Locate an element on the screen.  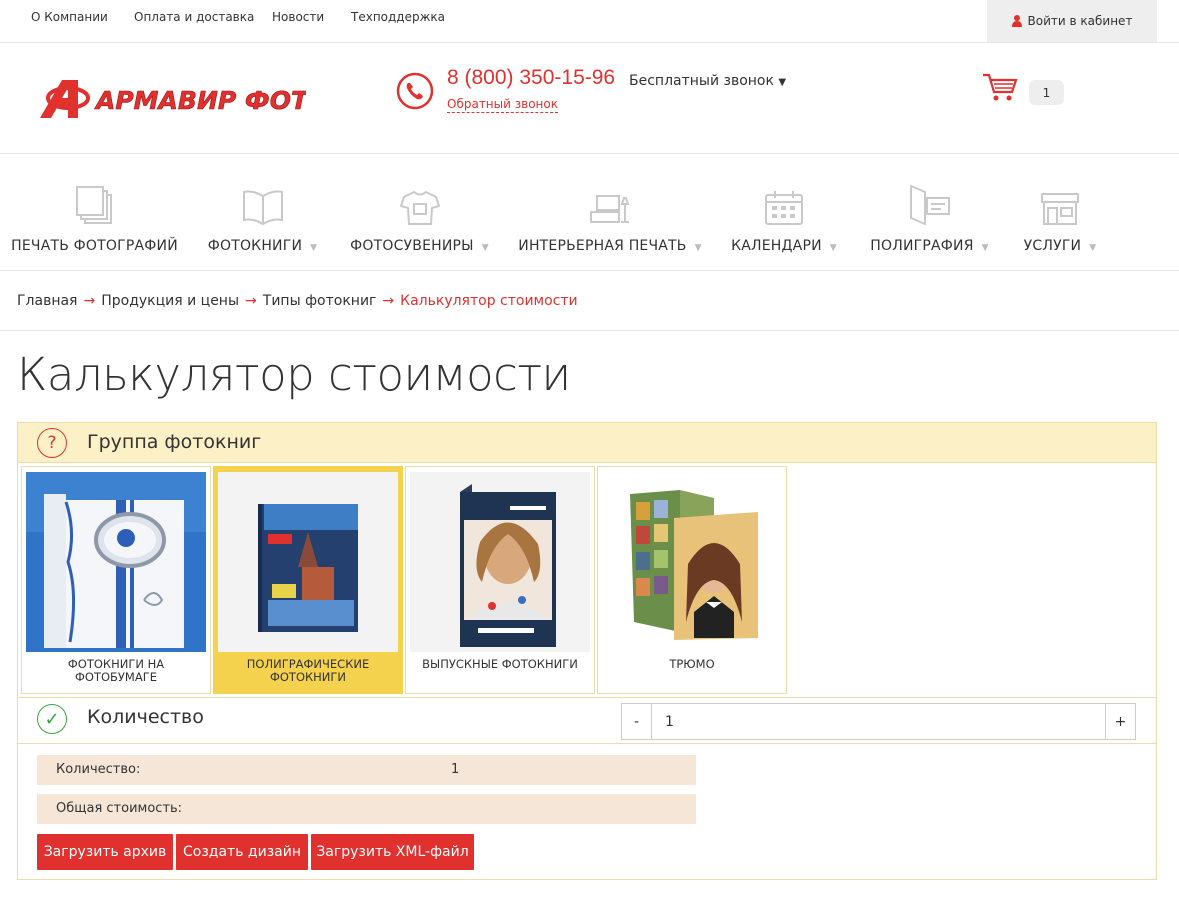
option-card-trumo: ТРЮМО is located at coordinates (692, 580).